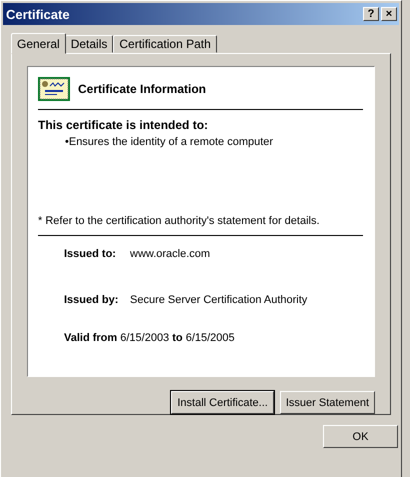  Describe the element at coordinates (219, 300) in the screenshot. I see `field-value: Secure Server Certification Authority` at that location.